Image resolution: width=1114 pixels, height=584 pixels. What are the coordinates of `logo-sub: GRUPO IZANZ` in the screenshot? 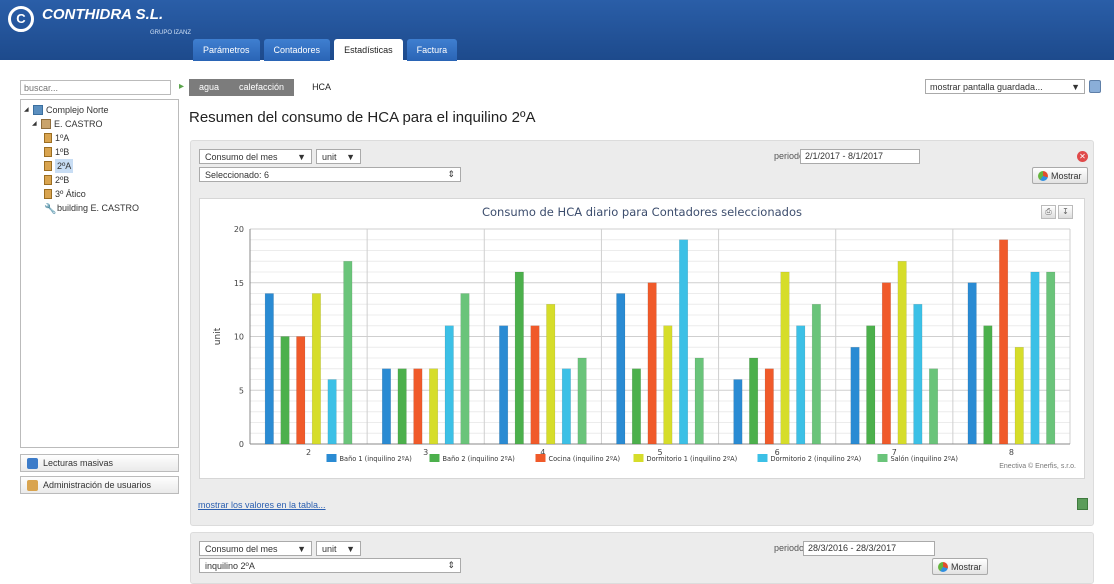 It's located at (171, 33).